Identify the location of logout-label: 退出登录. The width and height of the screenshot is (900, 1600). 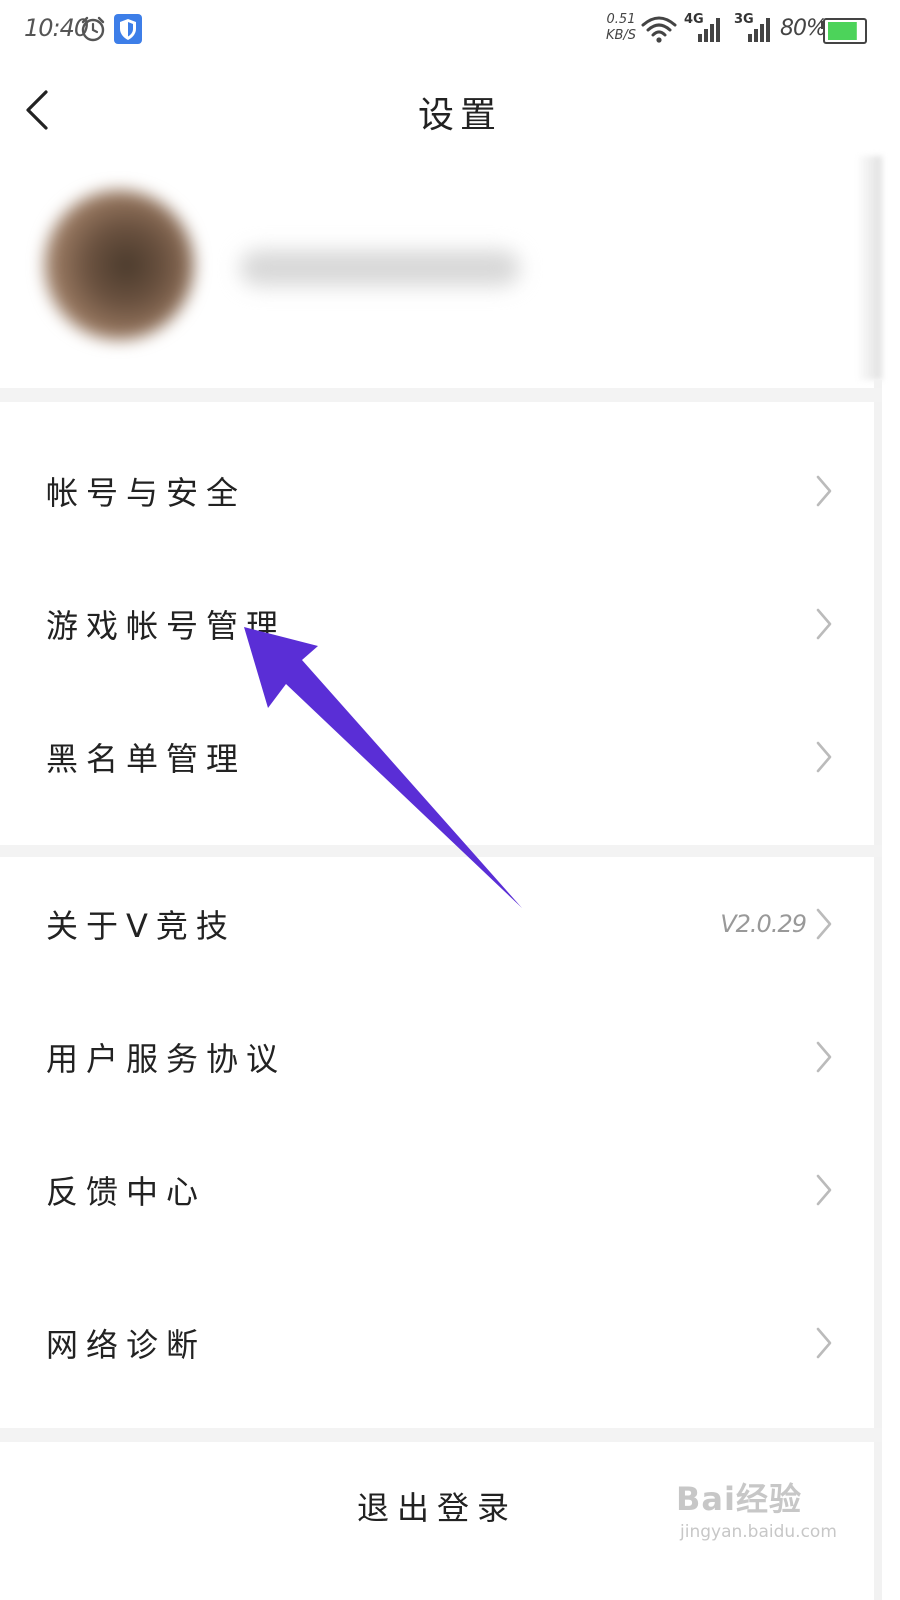
(436, 1508).